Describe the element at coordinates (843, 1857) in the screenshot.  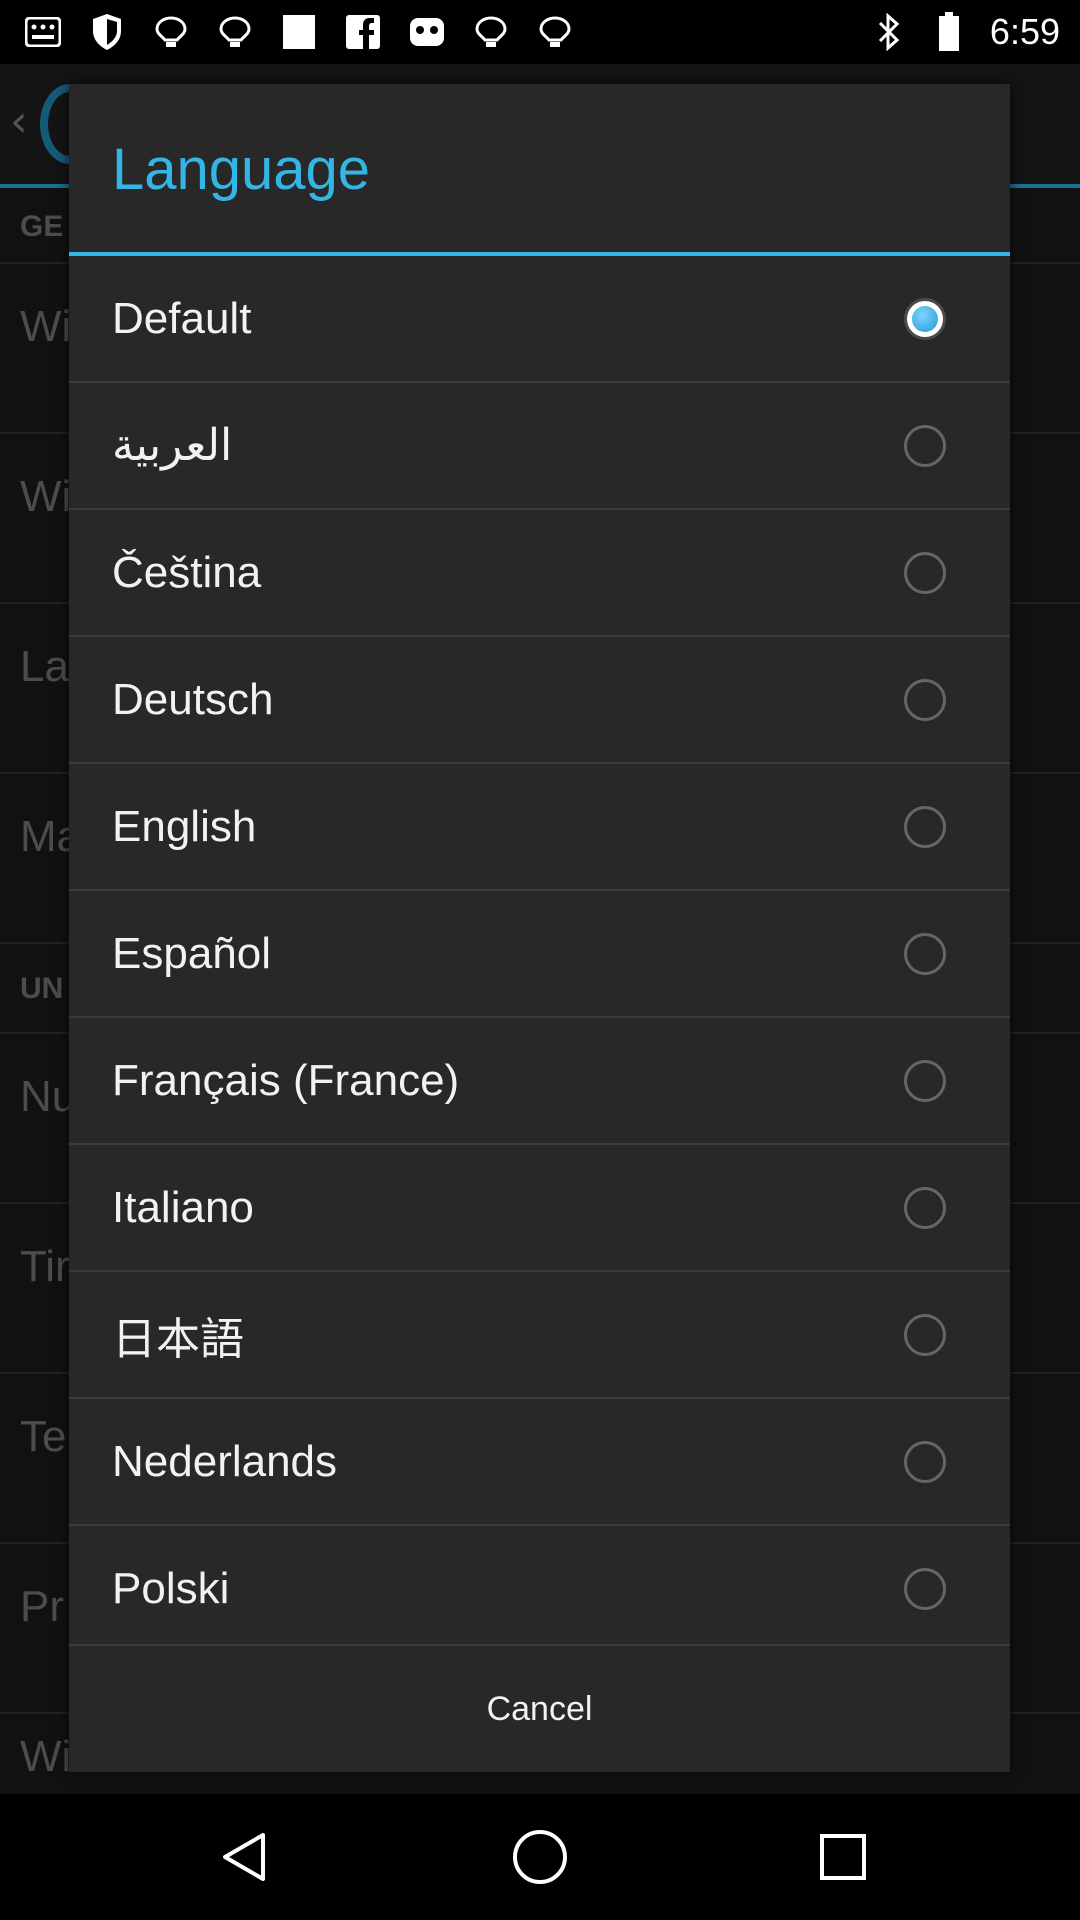
I see `recents-icon` at that location.